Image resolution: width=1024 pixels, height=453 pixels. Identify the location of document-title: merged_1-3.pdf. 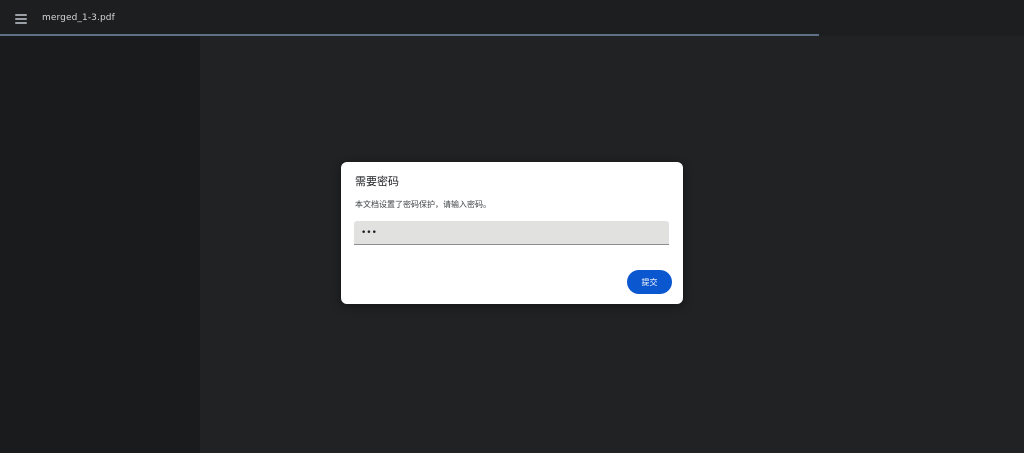
(78, 18).